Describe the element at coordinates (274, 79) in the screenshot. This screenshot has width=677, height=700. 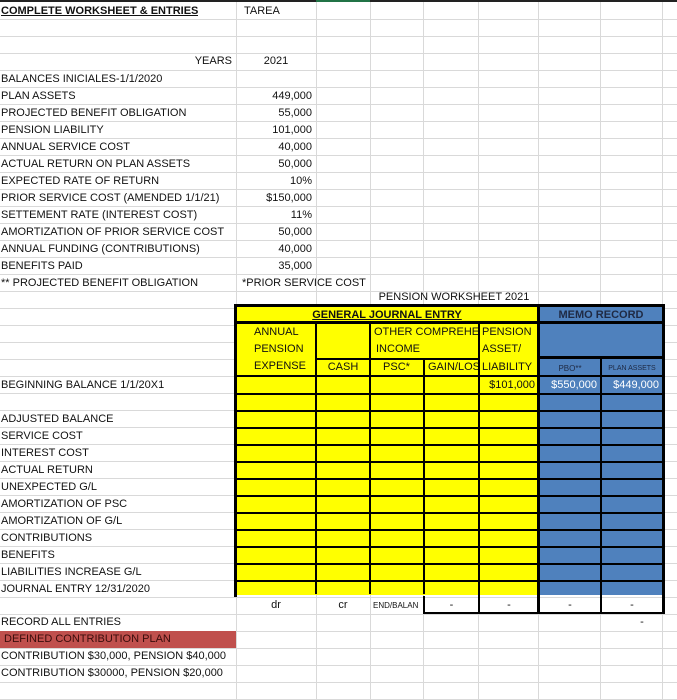
I see `given-value` at that location.